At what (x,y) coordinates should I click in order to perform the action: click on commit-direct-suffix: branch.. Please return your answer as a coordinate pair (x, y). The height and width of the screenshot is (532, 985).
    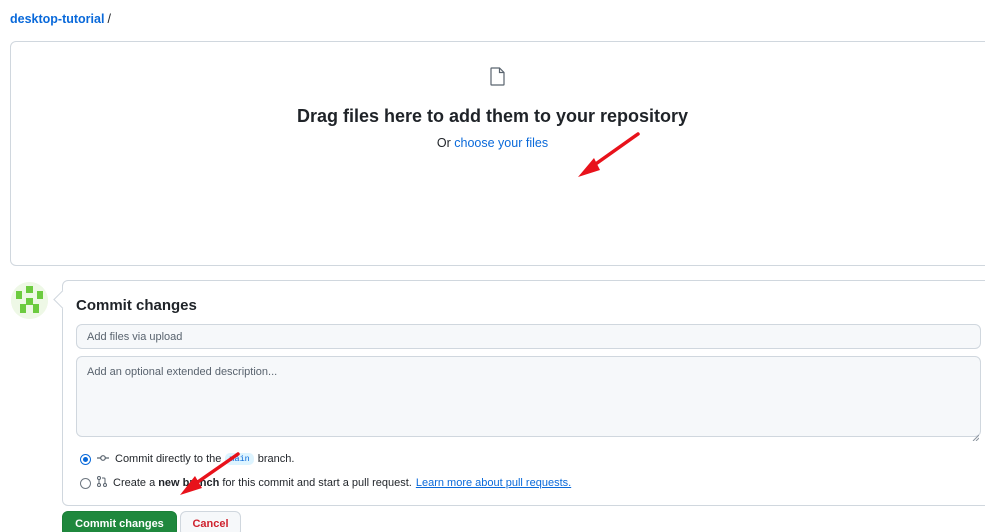
    Looking at the image, I should click on (276, 459).